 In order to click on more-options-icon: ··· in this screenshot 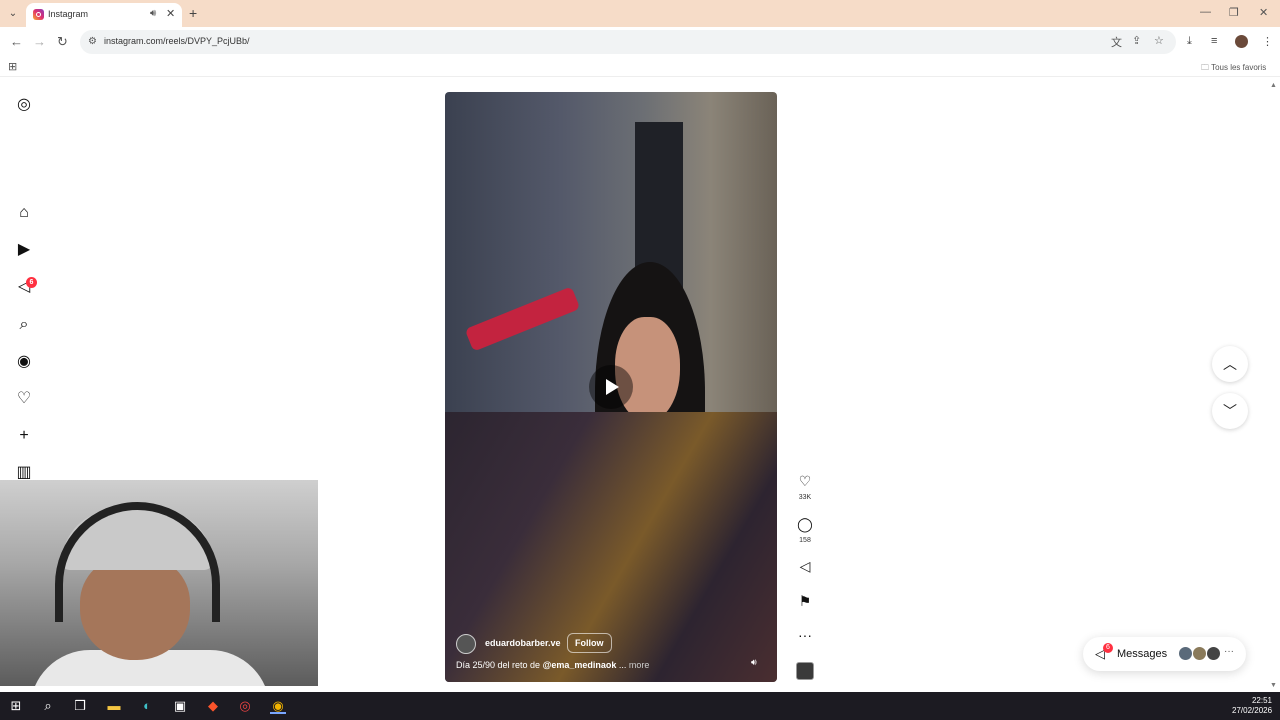, I will do `click(805, 635)`.